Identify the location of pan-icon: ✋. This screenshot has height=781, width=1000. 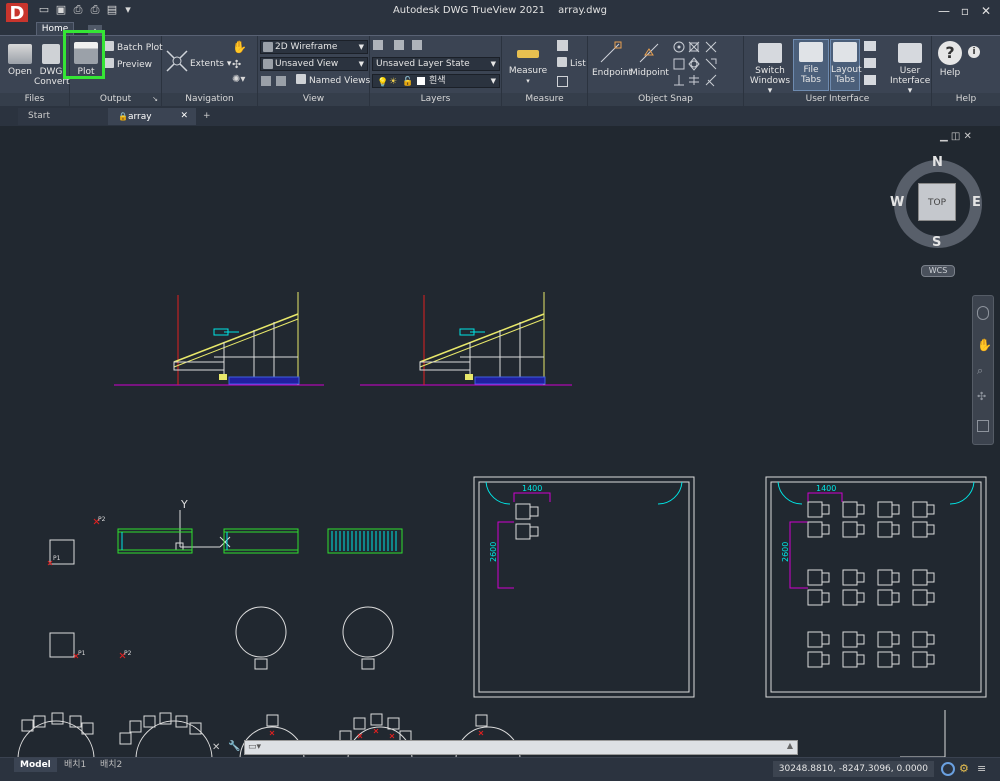
(239, 47).